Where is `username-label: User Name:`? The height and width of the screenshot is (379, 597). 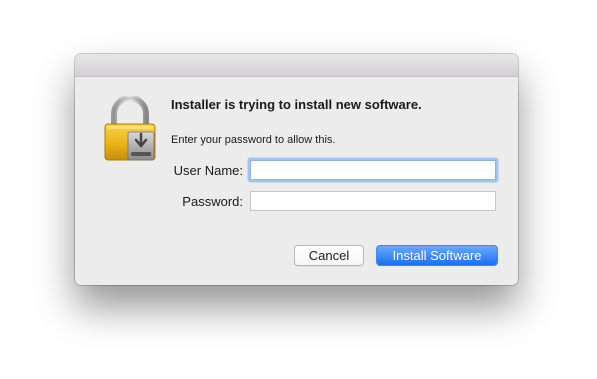 username-label: User Name: is located at coordinates (208, 170).